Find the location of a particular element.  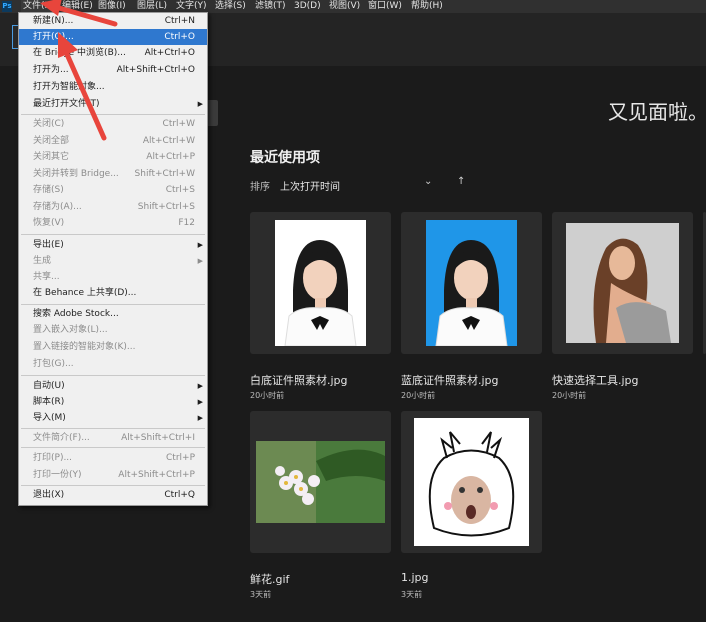

annotation-arrows is located at coordinates (79, 70).